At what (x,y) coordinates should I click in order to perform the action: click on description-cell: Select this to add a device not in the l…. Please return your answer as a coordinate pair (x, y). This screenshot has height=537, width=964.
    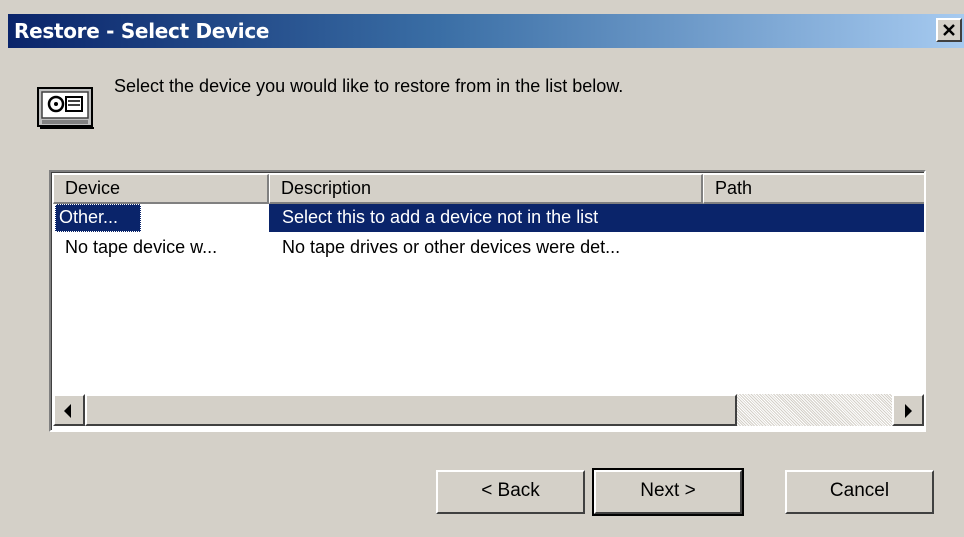
    Looking at the image, I should click on (596, 218).